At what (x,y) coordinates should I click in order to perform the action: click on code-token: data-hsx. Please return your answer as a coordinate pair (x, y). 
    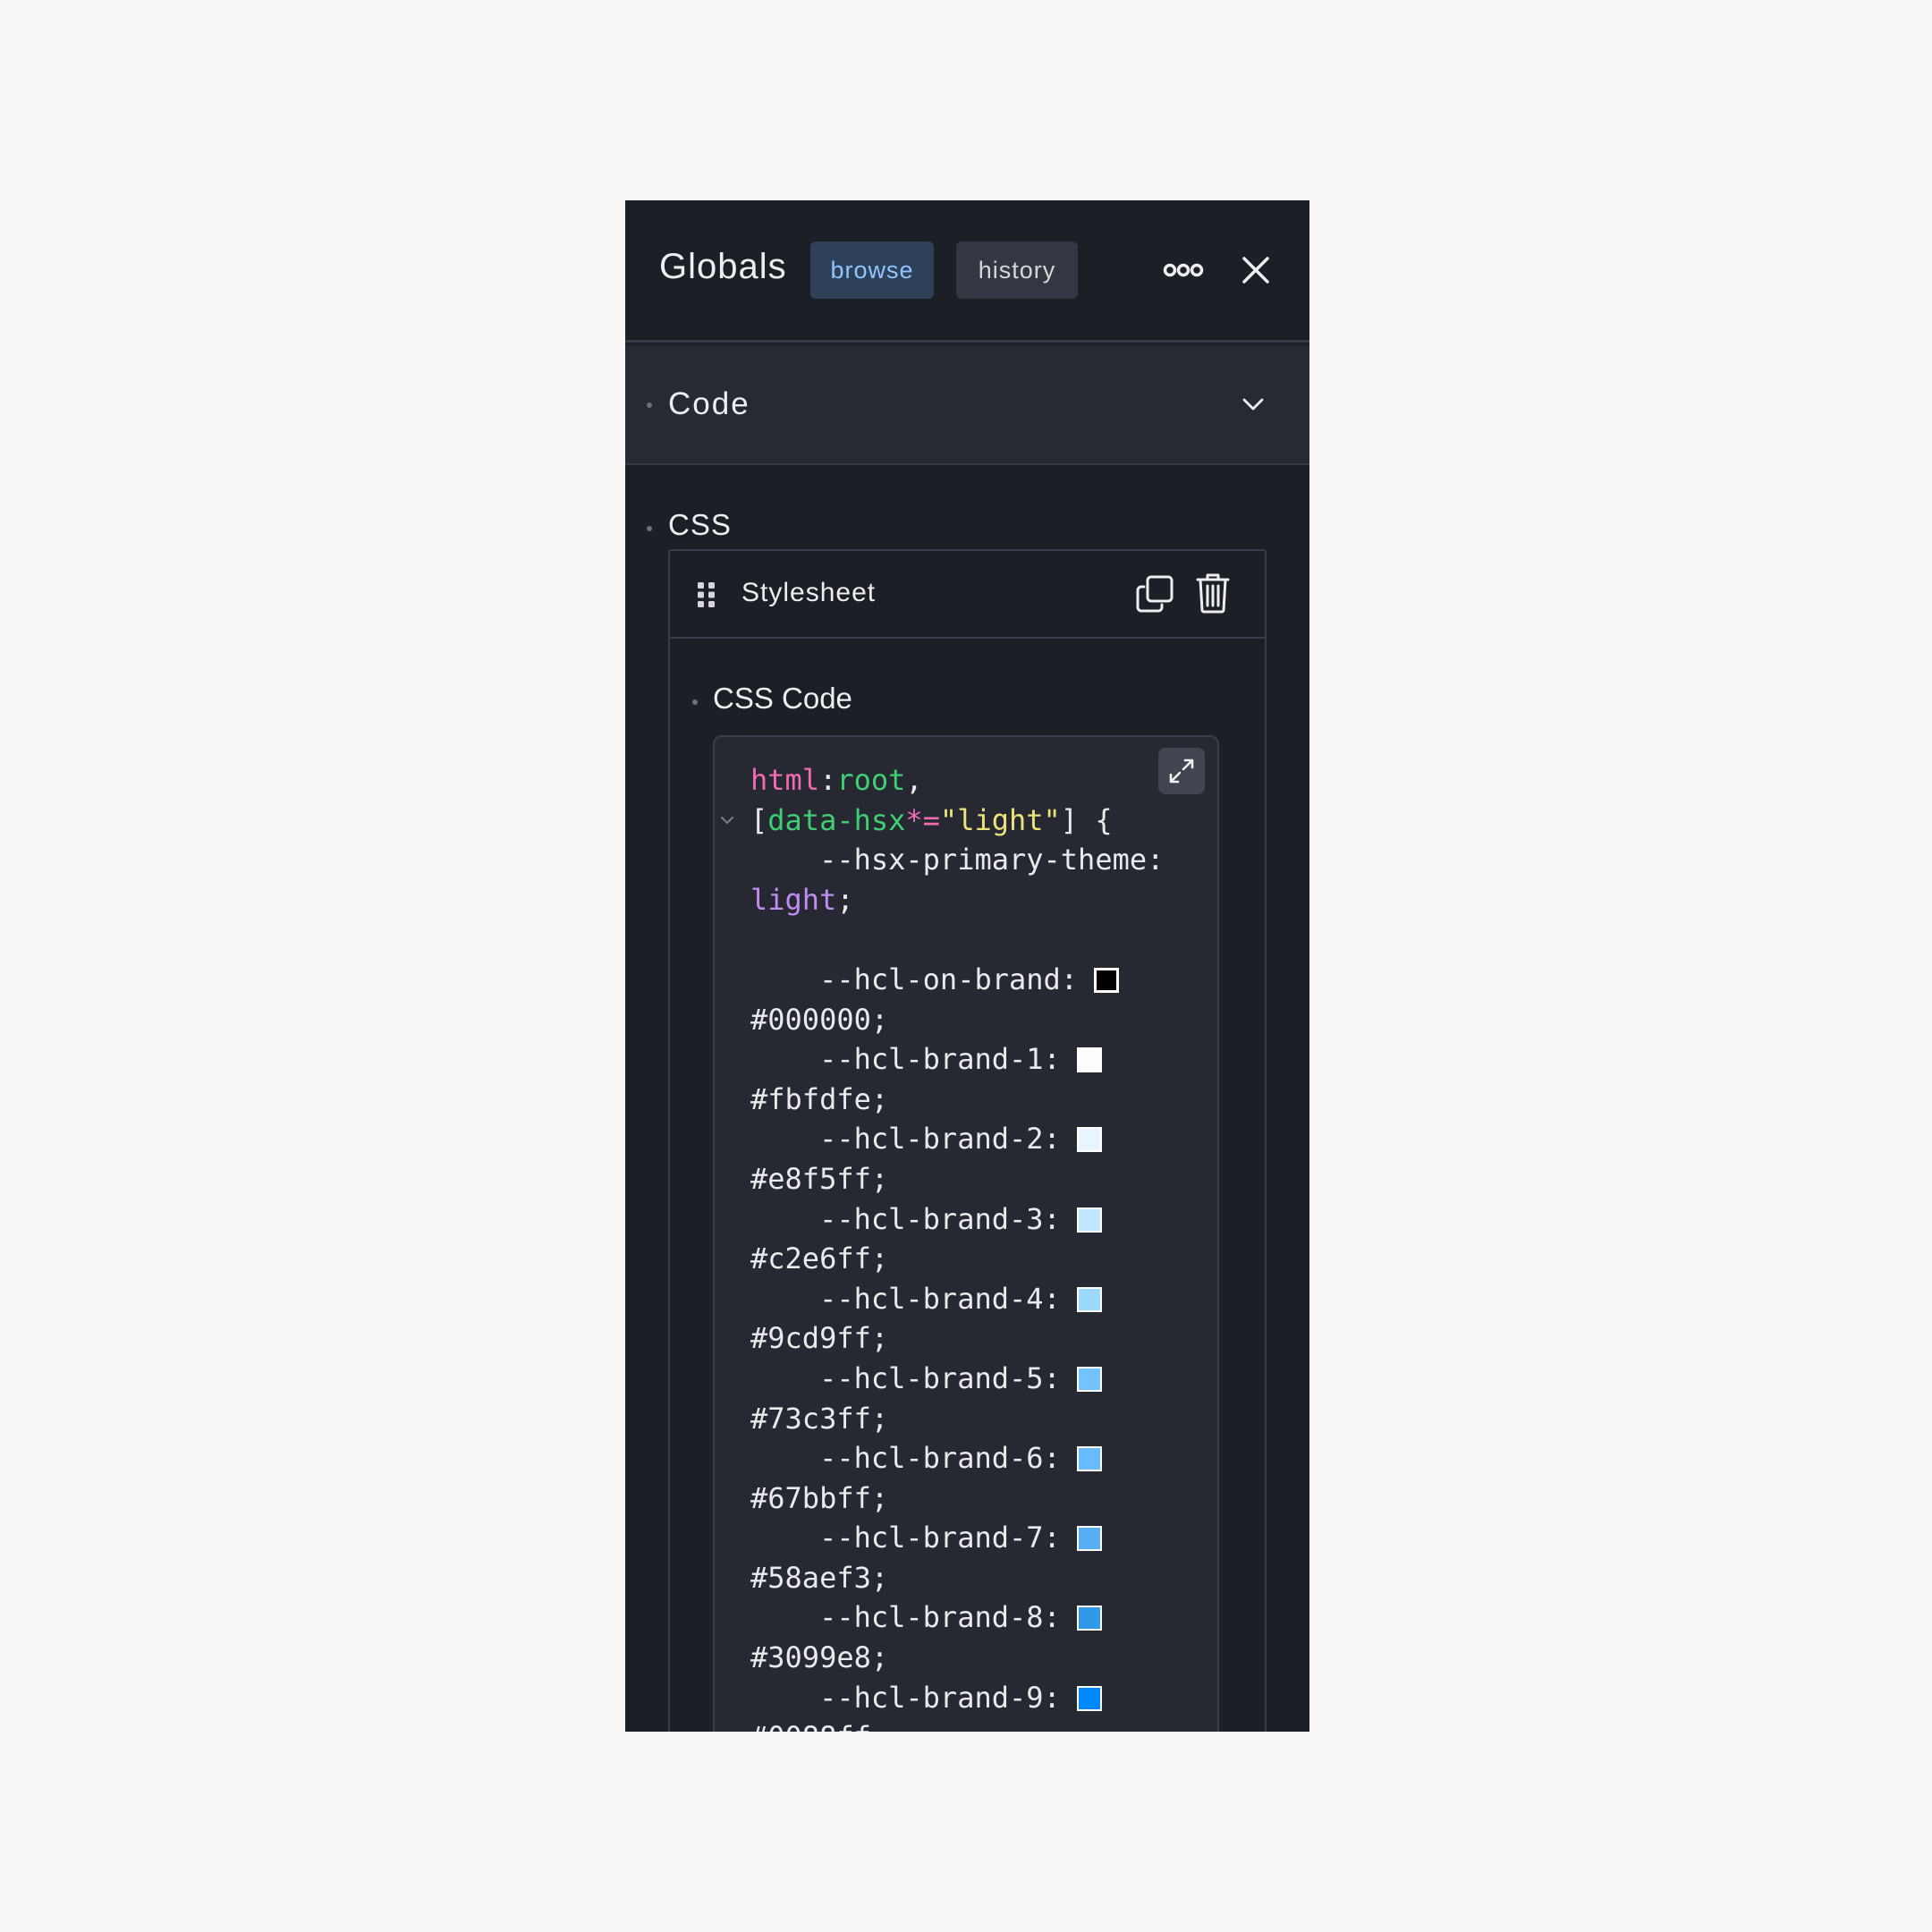
    Looking at the image, I should click on (836, 819).